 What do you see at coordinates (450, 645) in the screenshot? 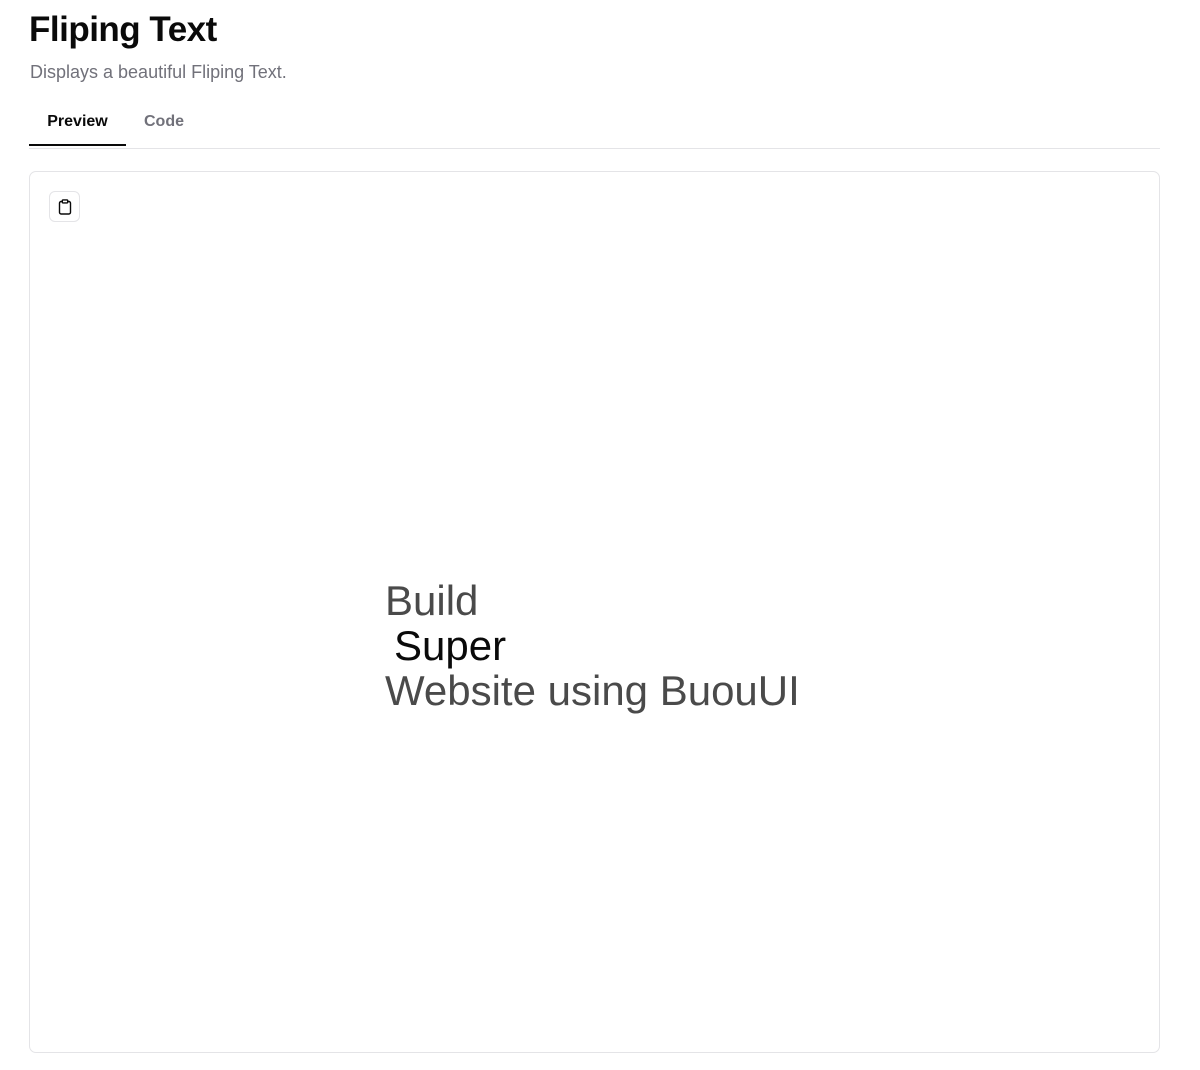
I see `flip-word: Super` at bounding box center [450, 645].